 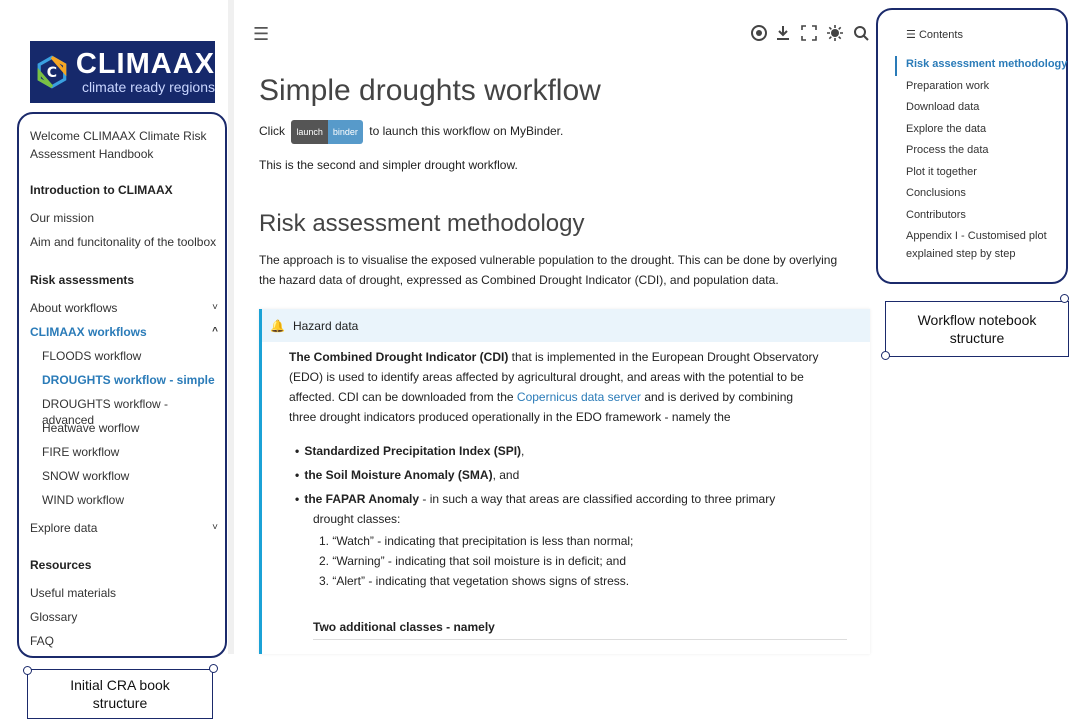 What do you see at coordinates (345, 132) in the screenshot?
I see `binder-badge-right: binder` at bounding box center [345, 132].